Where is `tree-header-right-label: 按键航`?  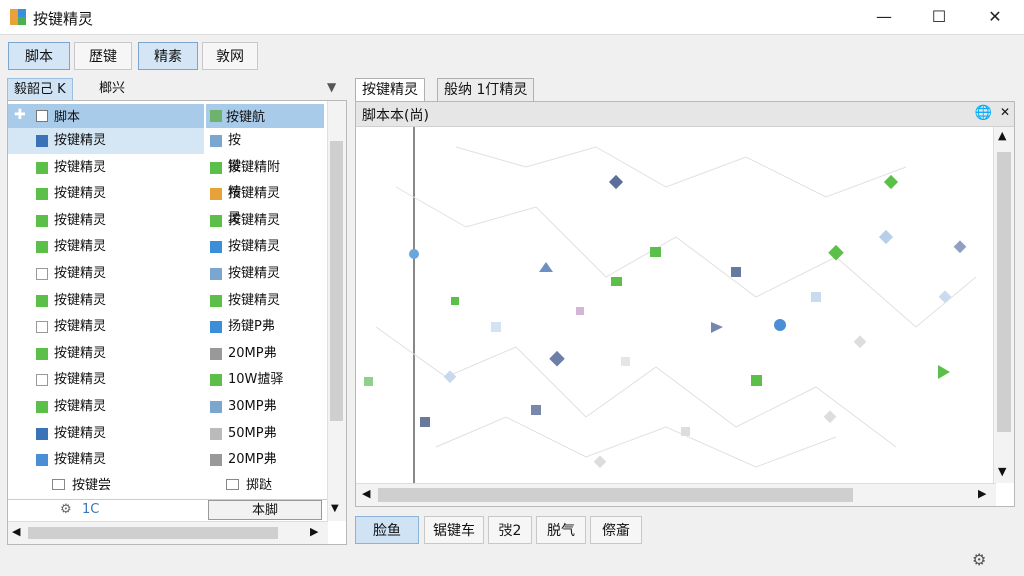
tree-header-right-label: 按键航 is located at coordinates (246, 117).